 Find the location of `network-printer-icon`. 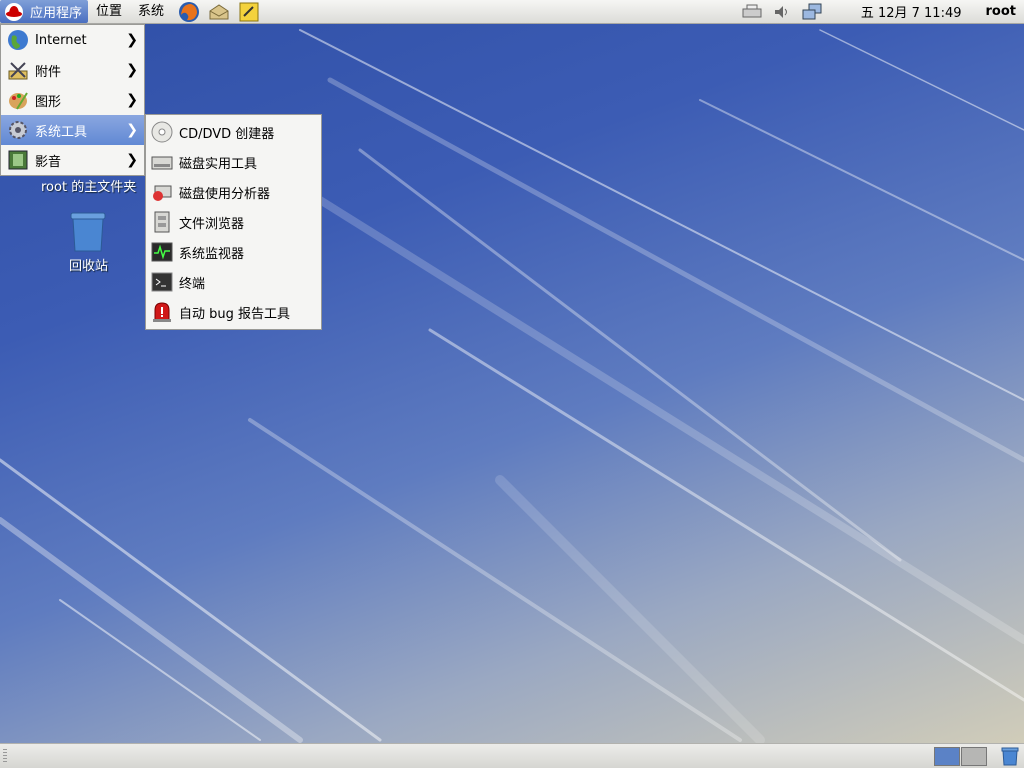

network-printer-icon is located at coordinates (752, 10).